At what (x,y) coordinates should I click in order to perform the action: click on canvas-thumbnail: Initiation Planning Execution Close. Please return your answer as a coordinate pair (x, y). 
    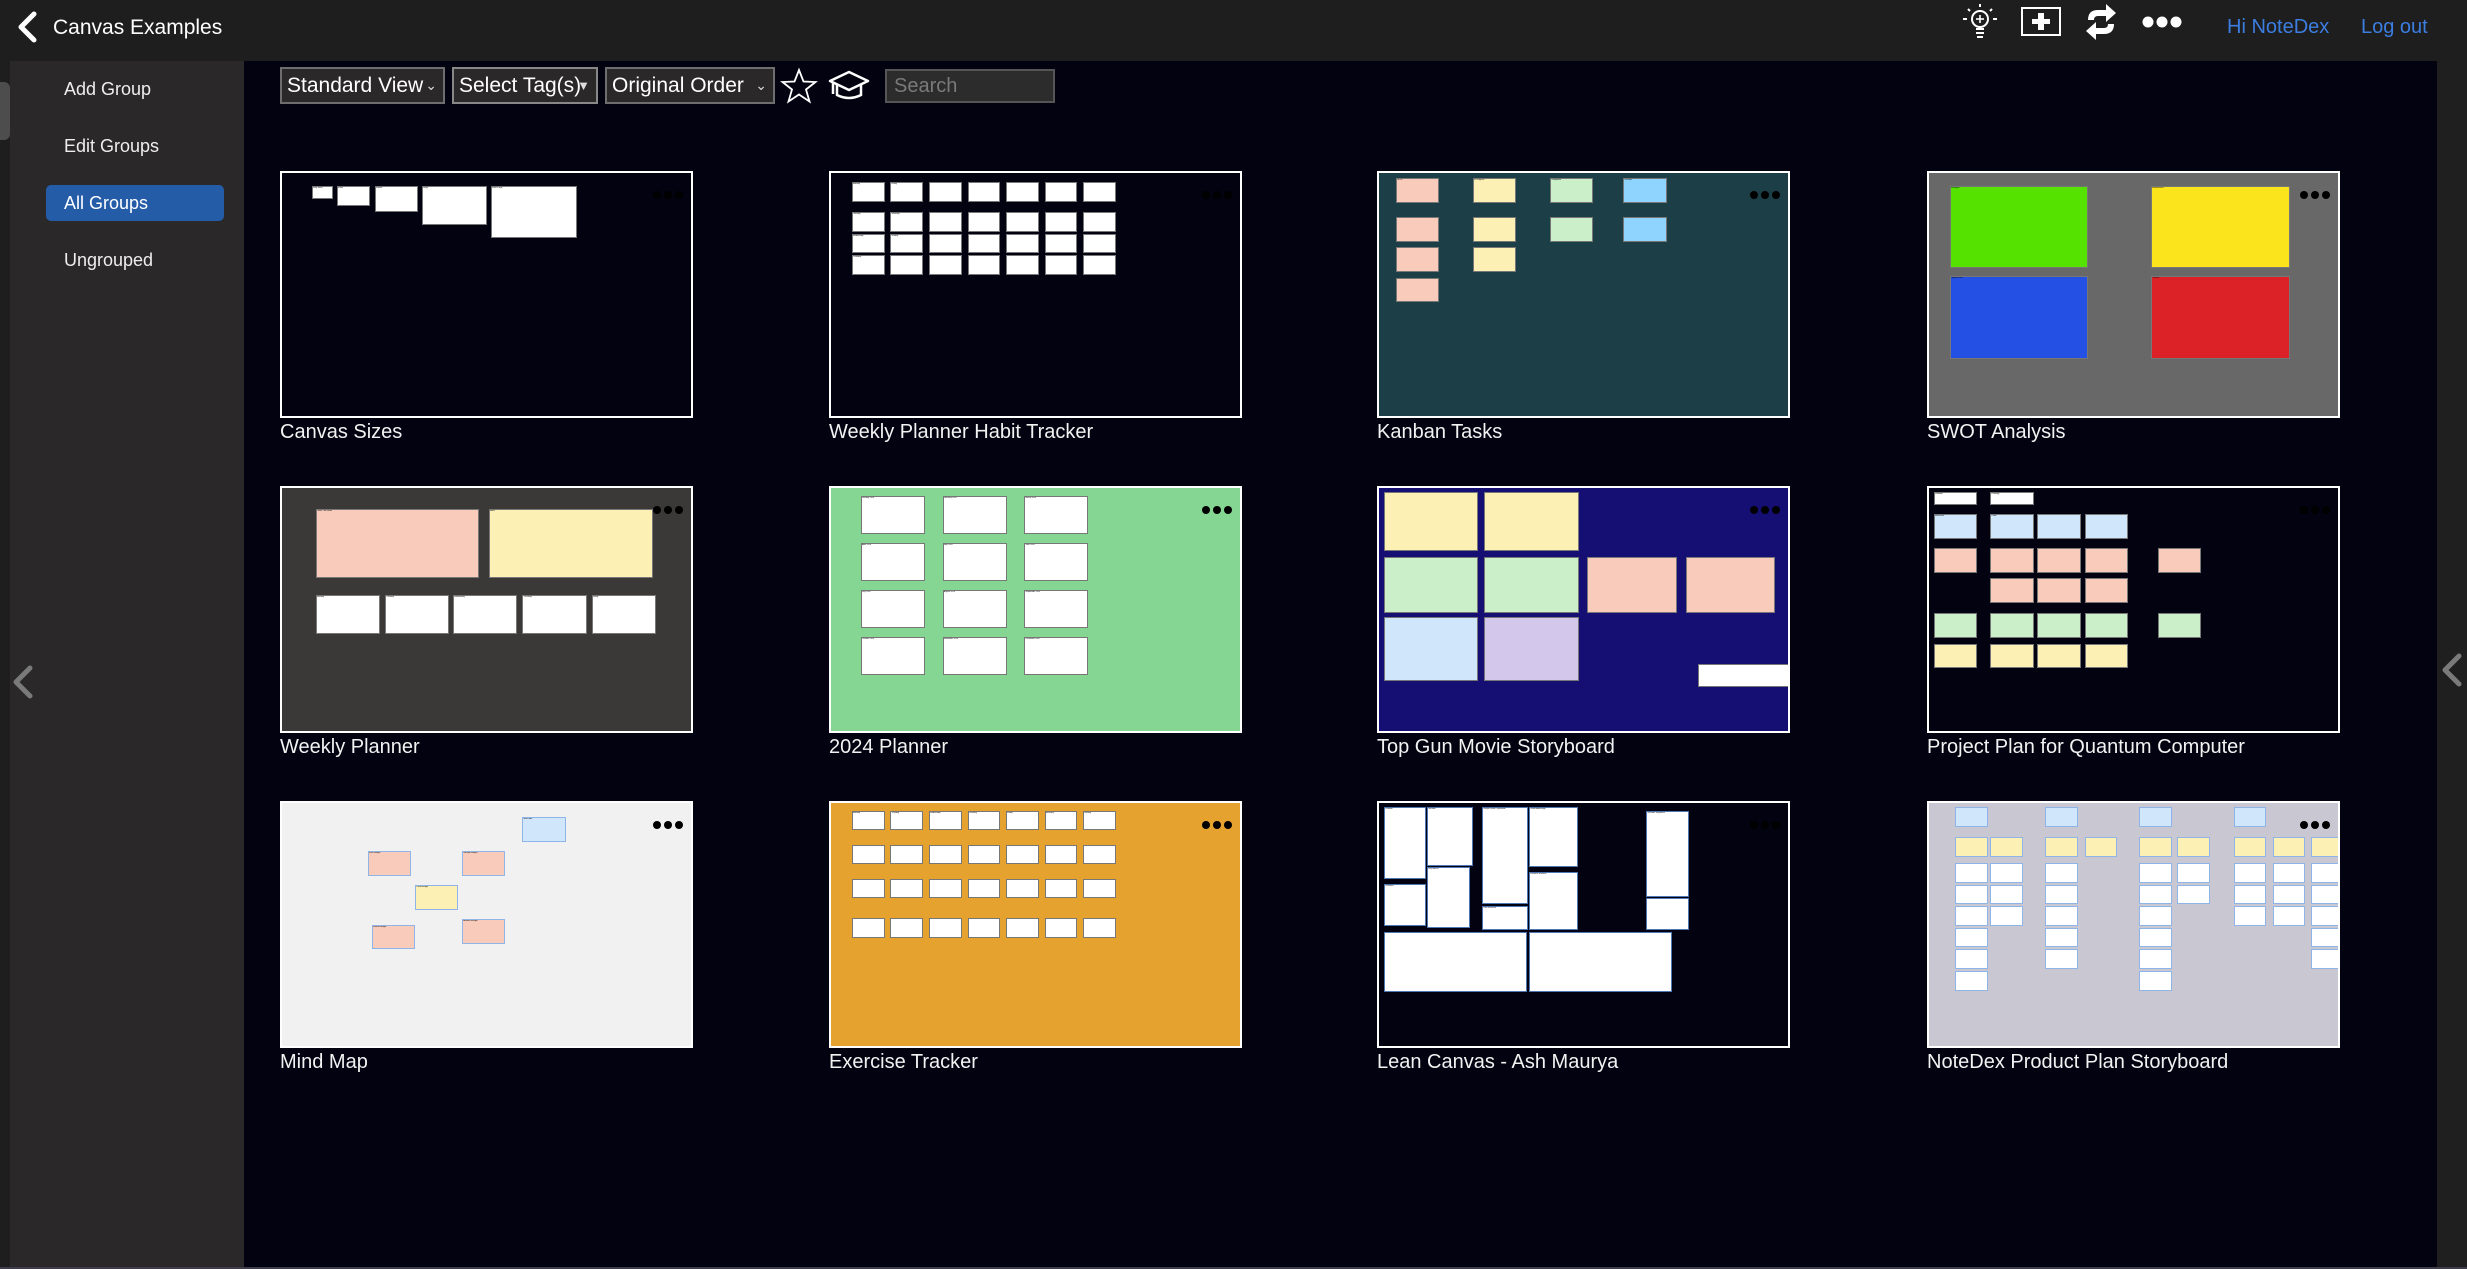
    Looking at the image, I should click on (2133, 609).